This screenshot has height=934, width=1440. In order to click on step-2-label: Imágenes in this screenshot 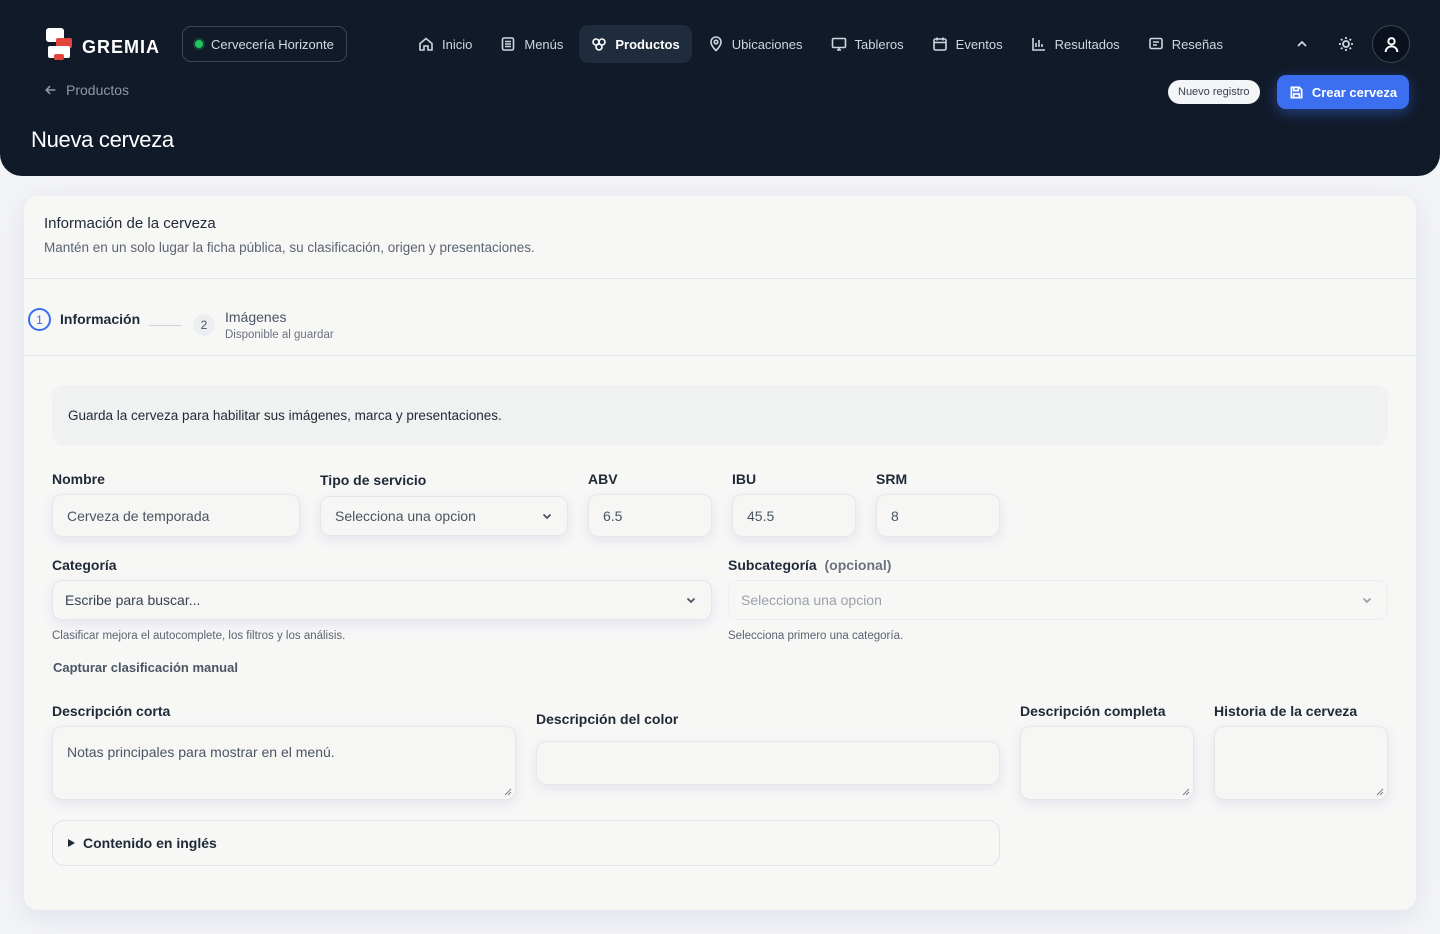, I will do `click(256, 317)`.